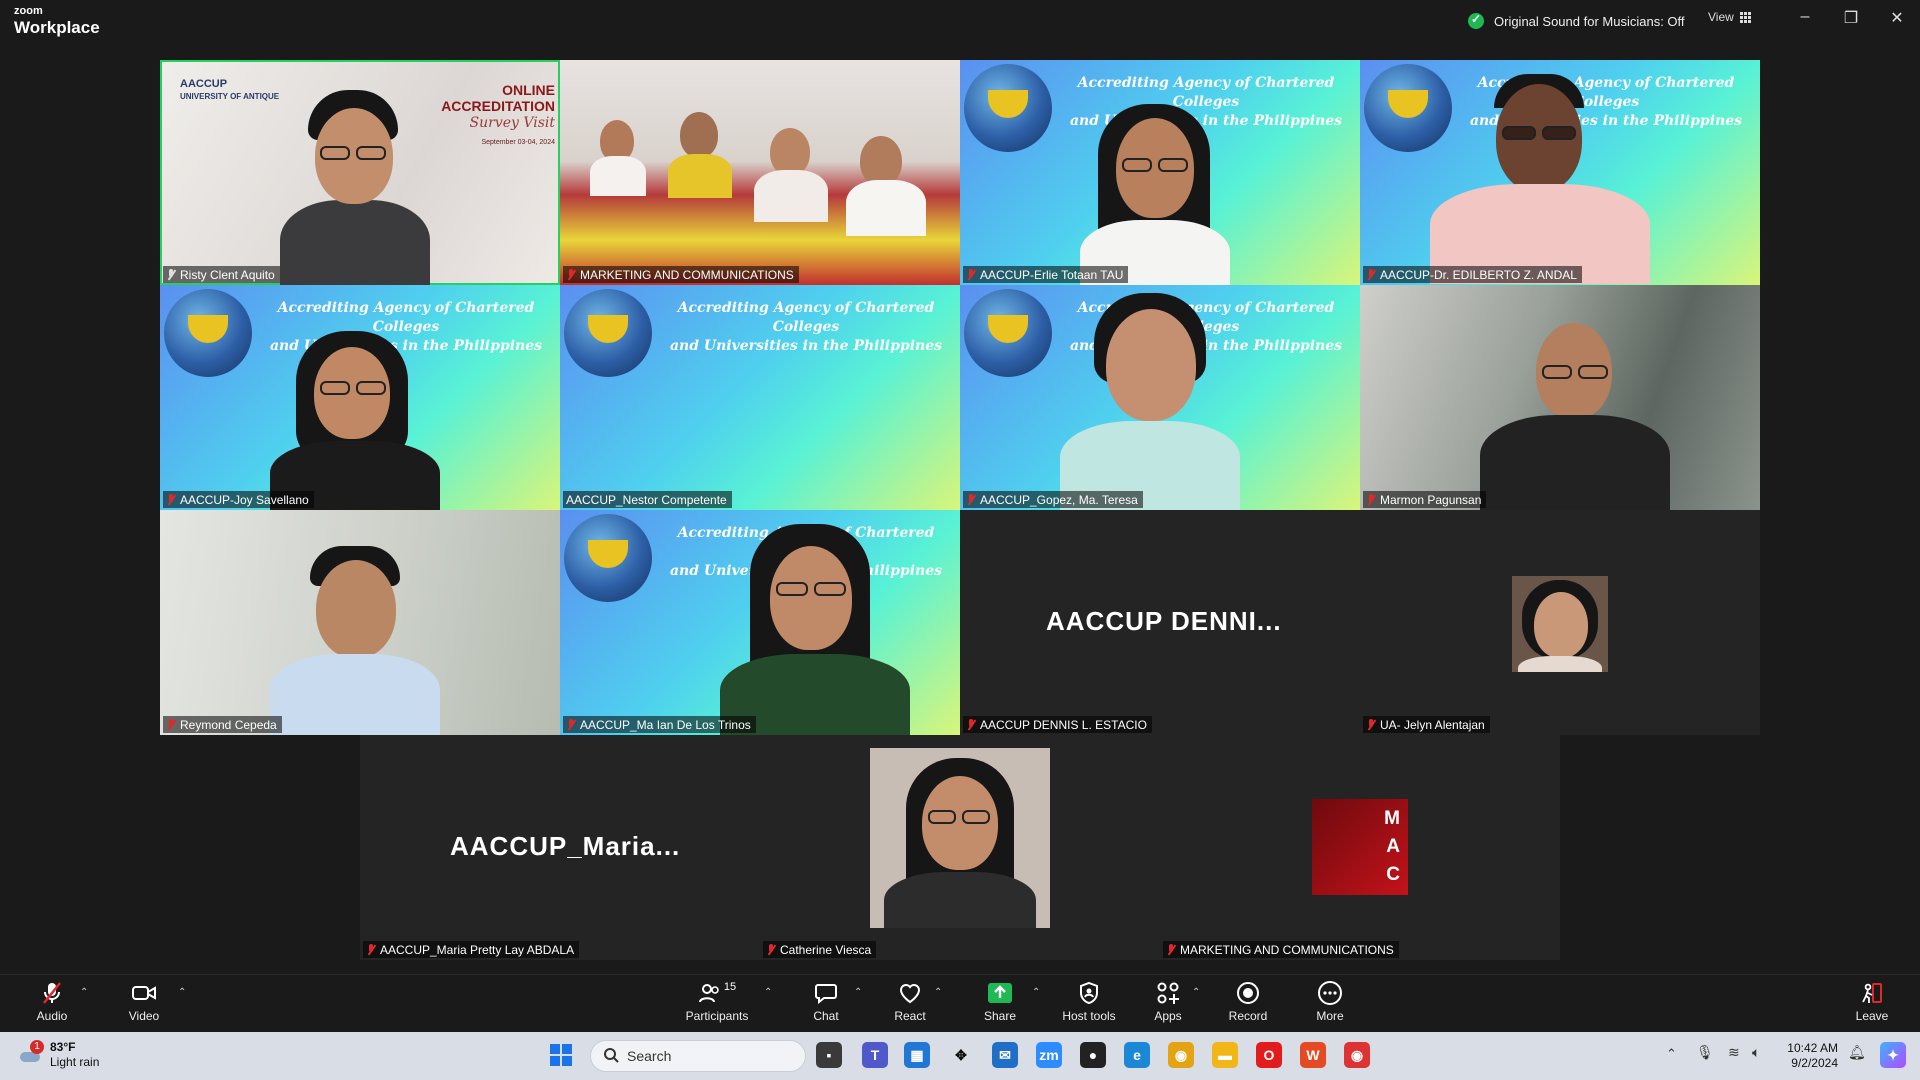  Describe the element at coordinates (760, 172) in the screenshot. I see `video-tile-marketing-room: MARKETING AND COMMUNICATIONS` at that location.